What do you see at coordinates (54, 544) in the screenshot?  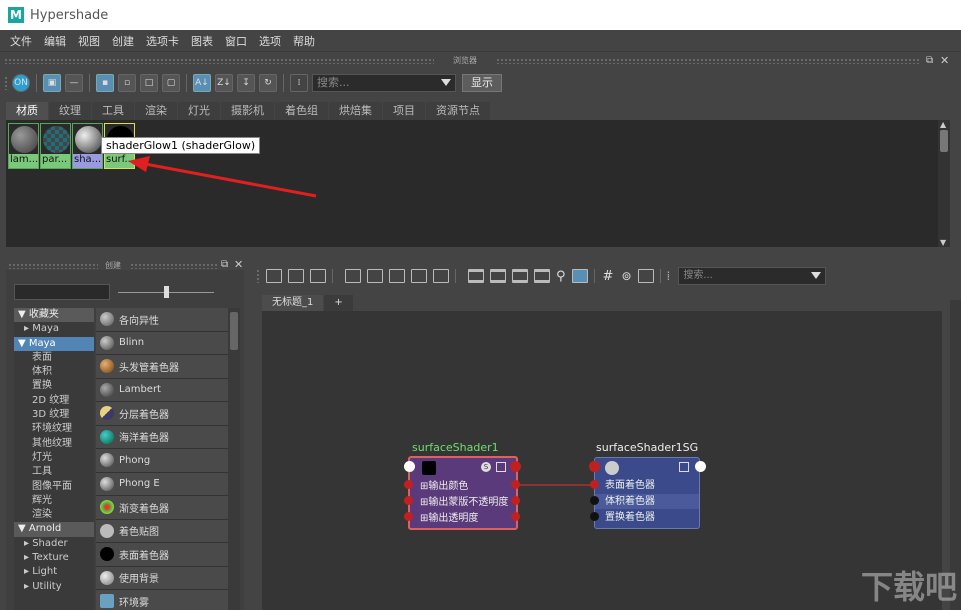 I see `tree-item: ▸ Shader` at bounding box center [54, 544].